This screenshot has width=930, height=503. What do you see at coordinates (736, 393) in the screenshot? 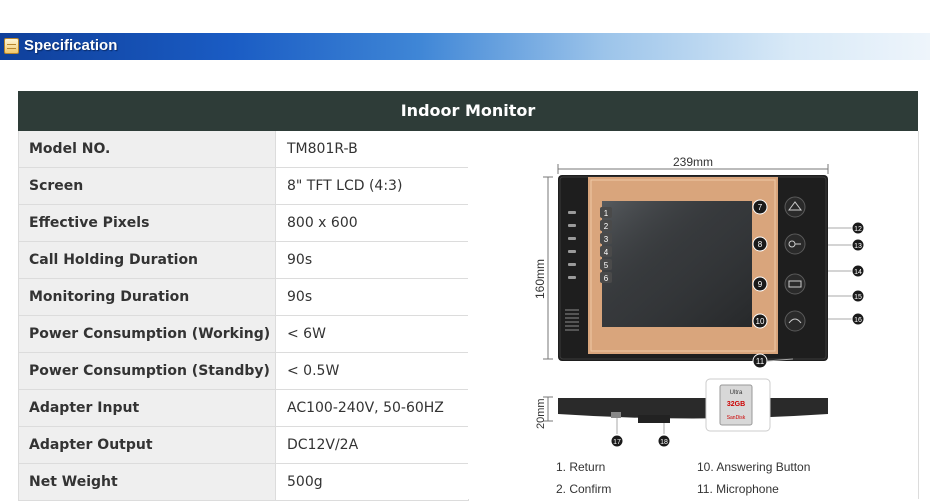
I see `svg-text: Ultra` at bounding box center [736, 393].